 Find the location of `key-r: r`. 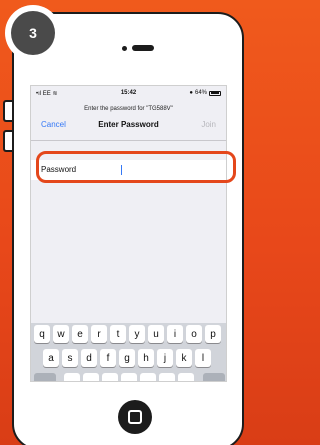

key-r: r is located at coordinates (99, 334).